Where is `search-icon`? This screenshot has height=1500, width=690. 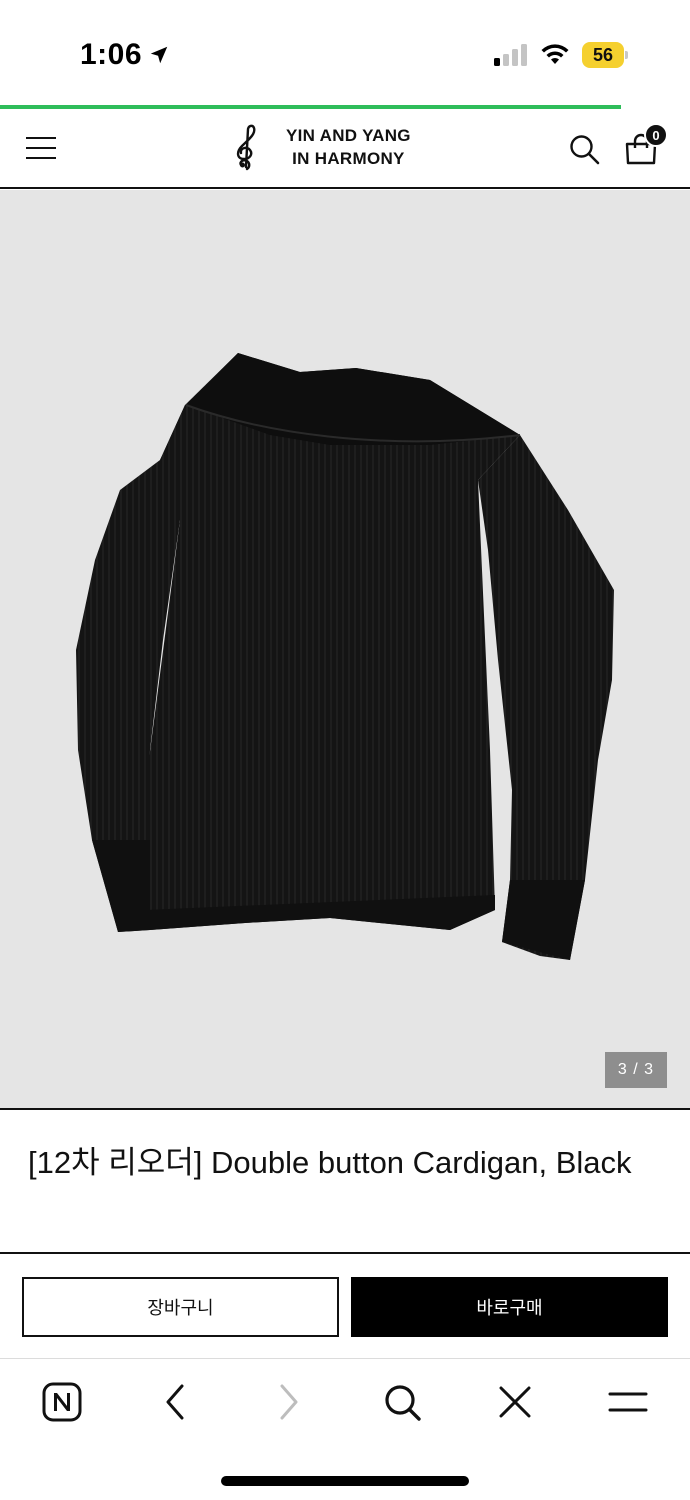 search-icon is located at coordinates (403, 1403).